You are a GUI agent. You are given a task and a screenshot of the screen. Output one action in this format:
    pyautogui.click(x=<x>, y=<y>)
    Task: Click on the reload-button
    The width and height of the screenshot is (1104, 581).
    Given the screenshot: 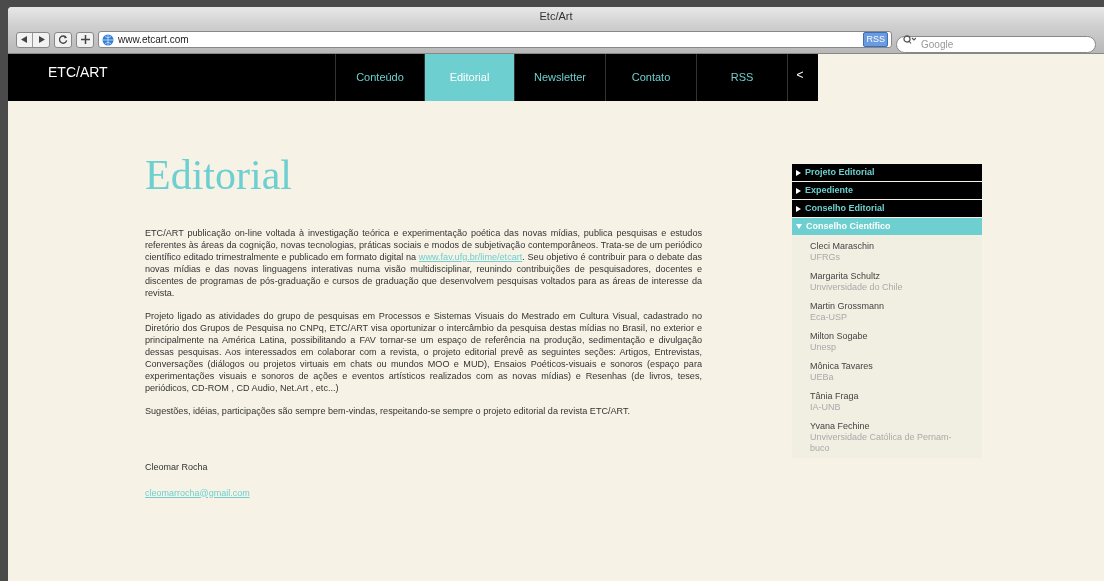 What is the action you would take?
    pyautogui.click(x=63, y=39)
    